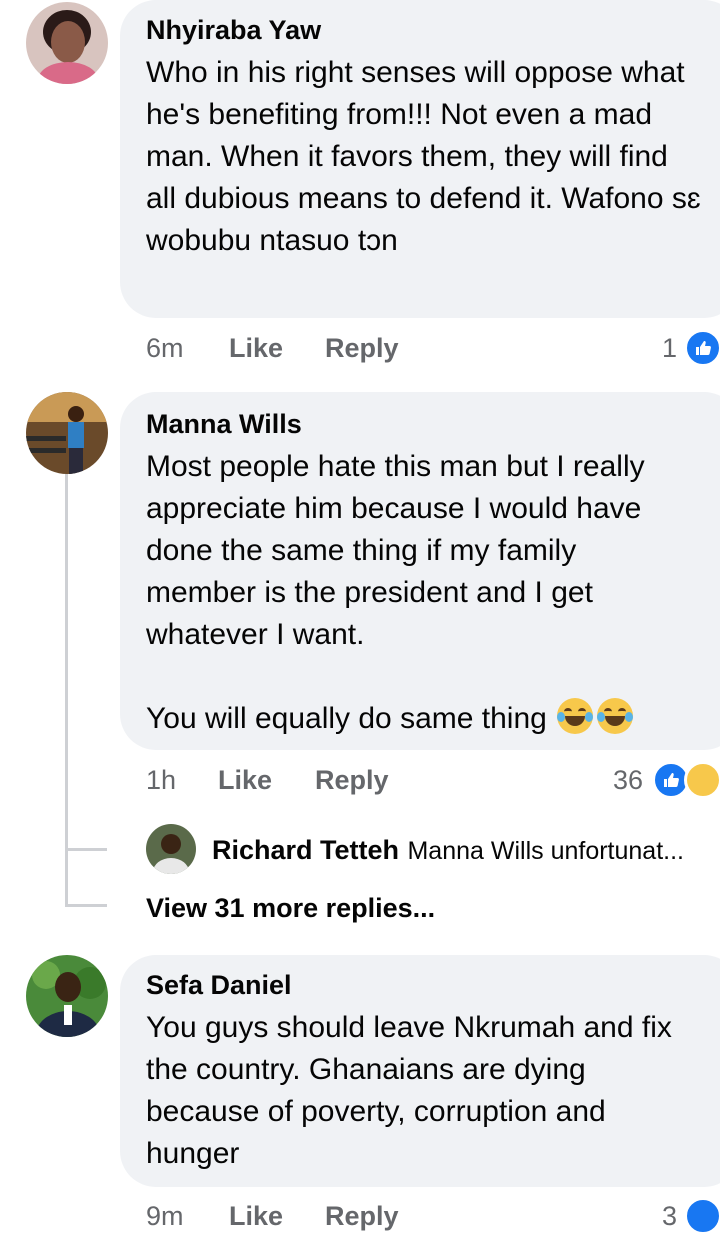  What do you see at coordinates (669, 1216) in the screenshot?
I see `reaction-count: 3` at bounding box center [669, 1216].